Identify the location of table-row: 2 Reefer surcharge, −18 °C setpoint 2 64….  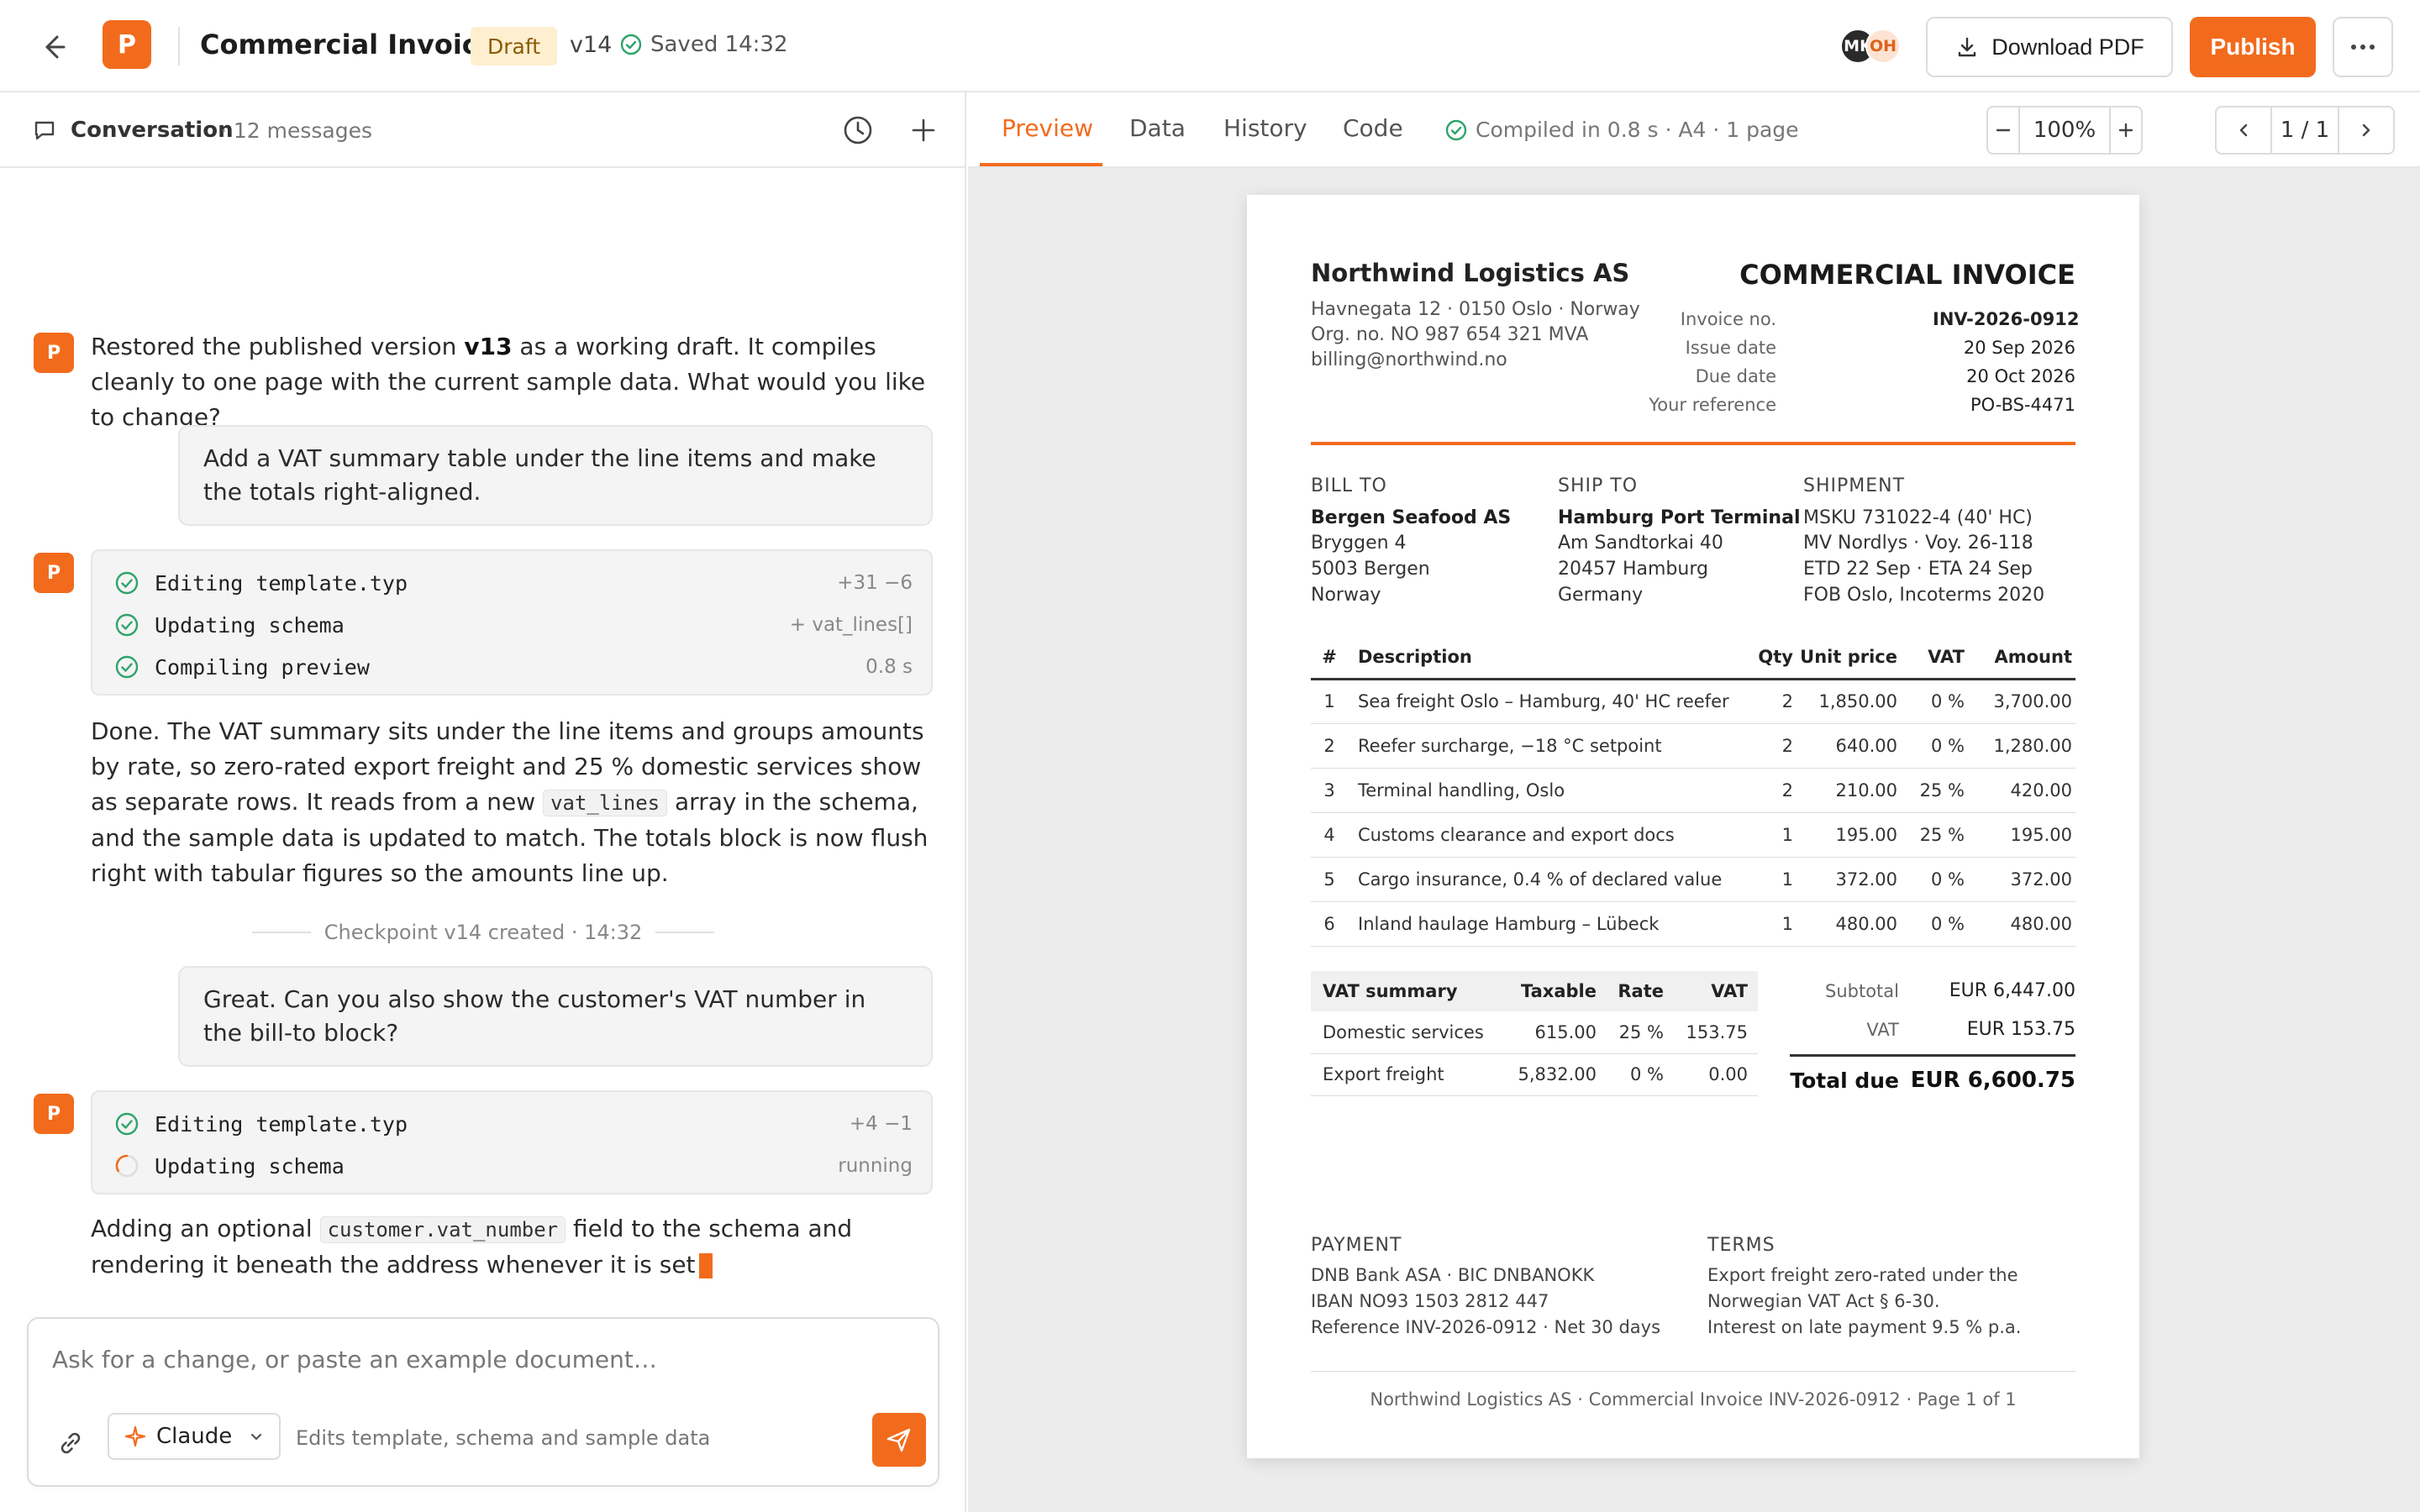
(1693, 746).